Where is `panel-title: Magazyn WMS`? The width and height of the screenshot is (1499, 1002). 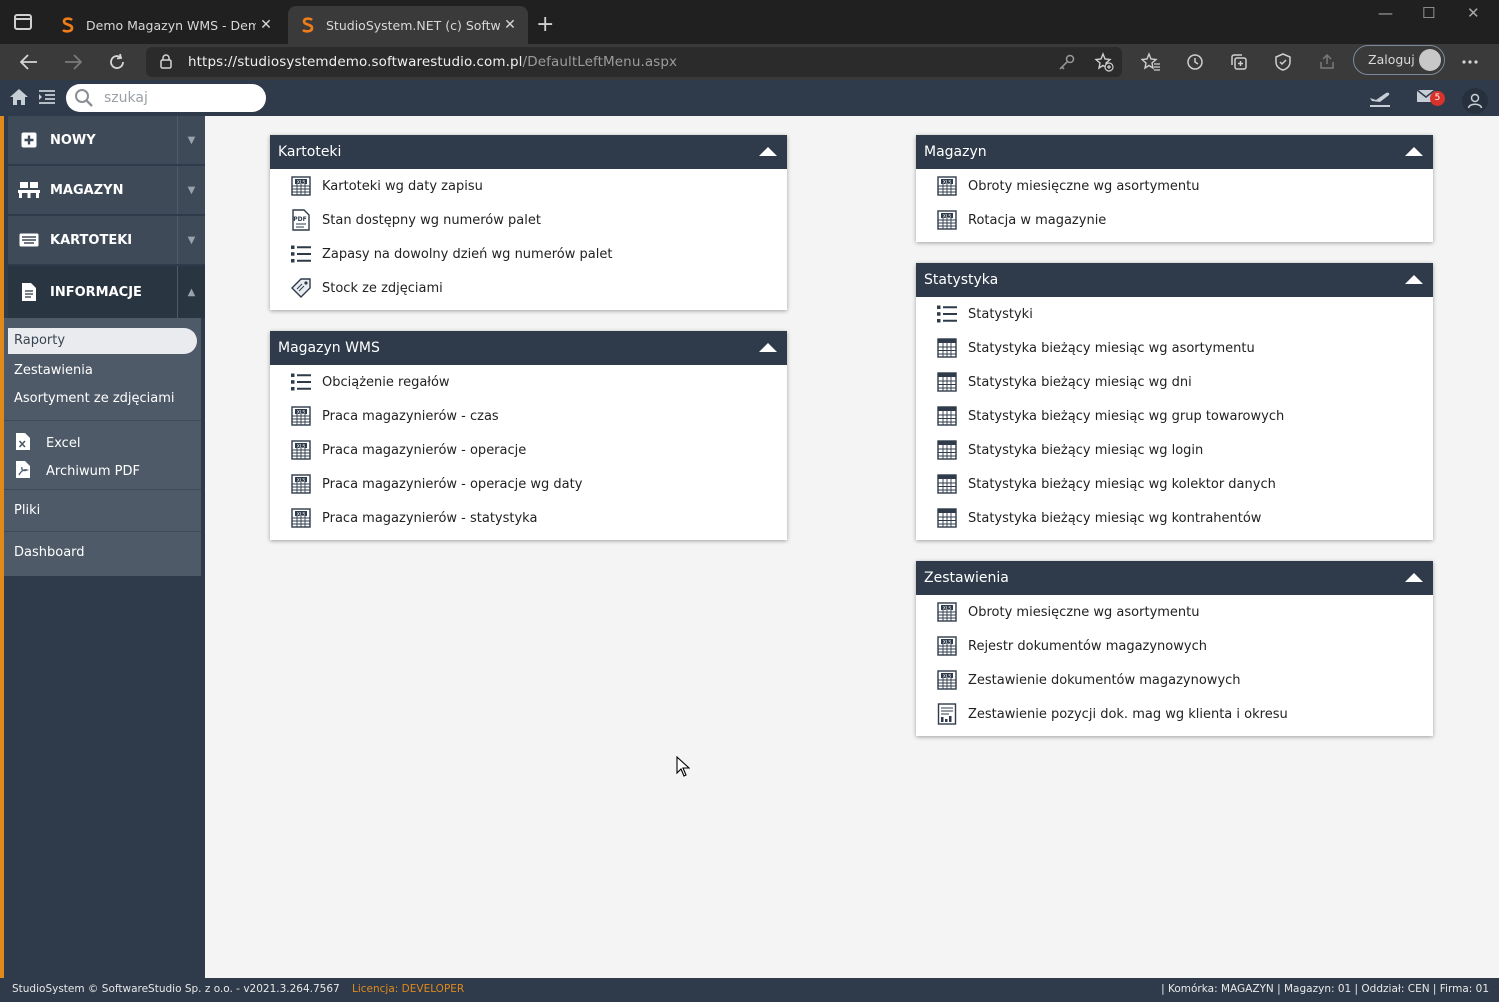 panel-title: Magazyn WMS is located at coordinates (329, 348).